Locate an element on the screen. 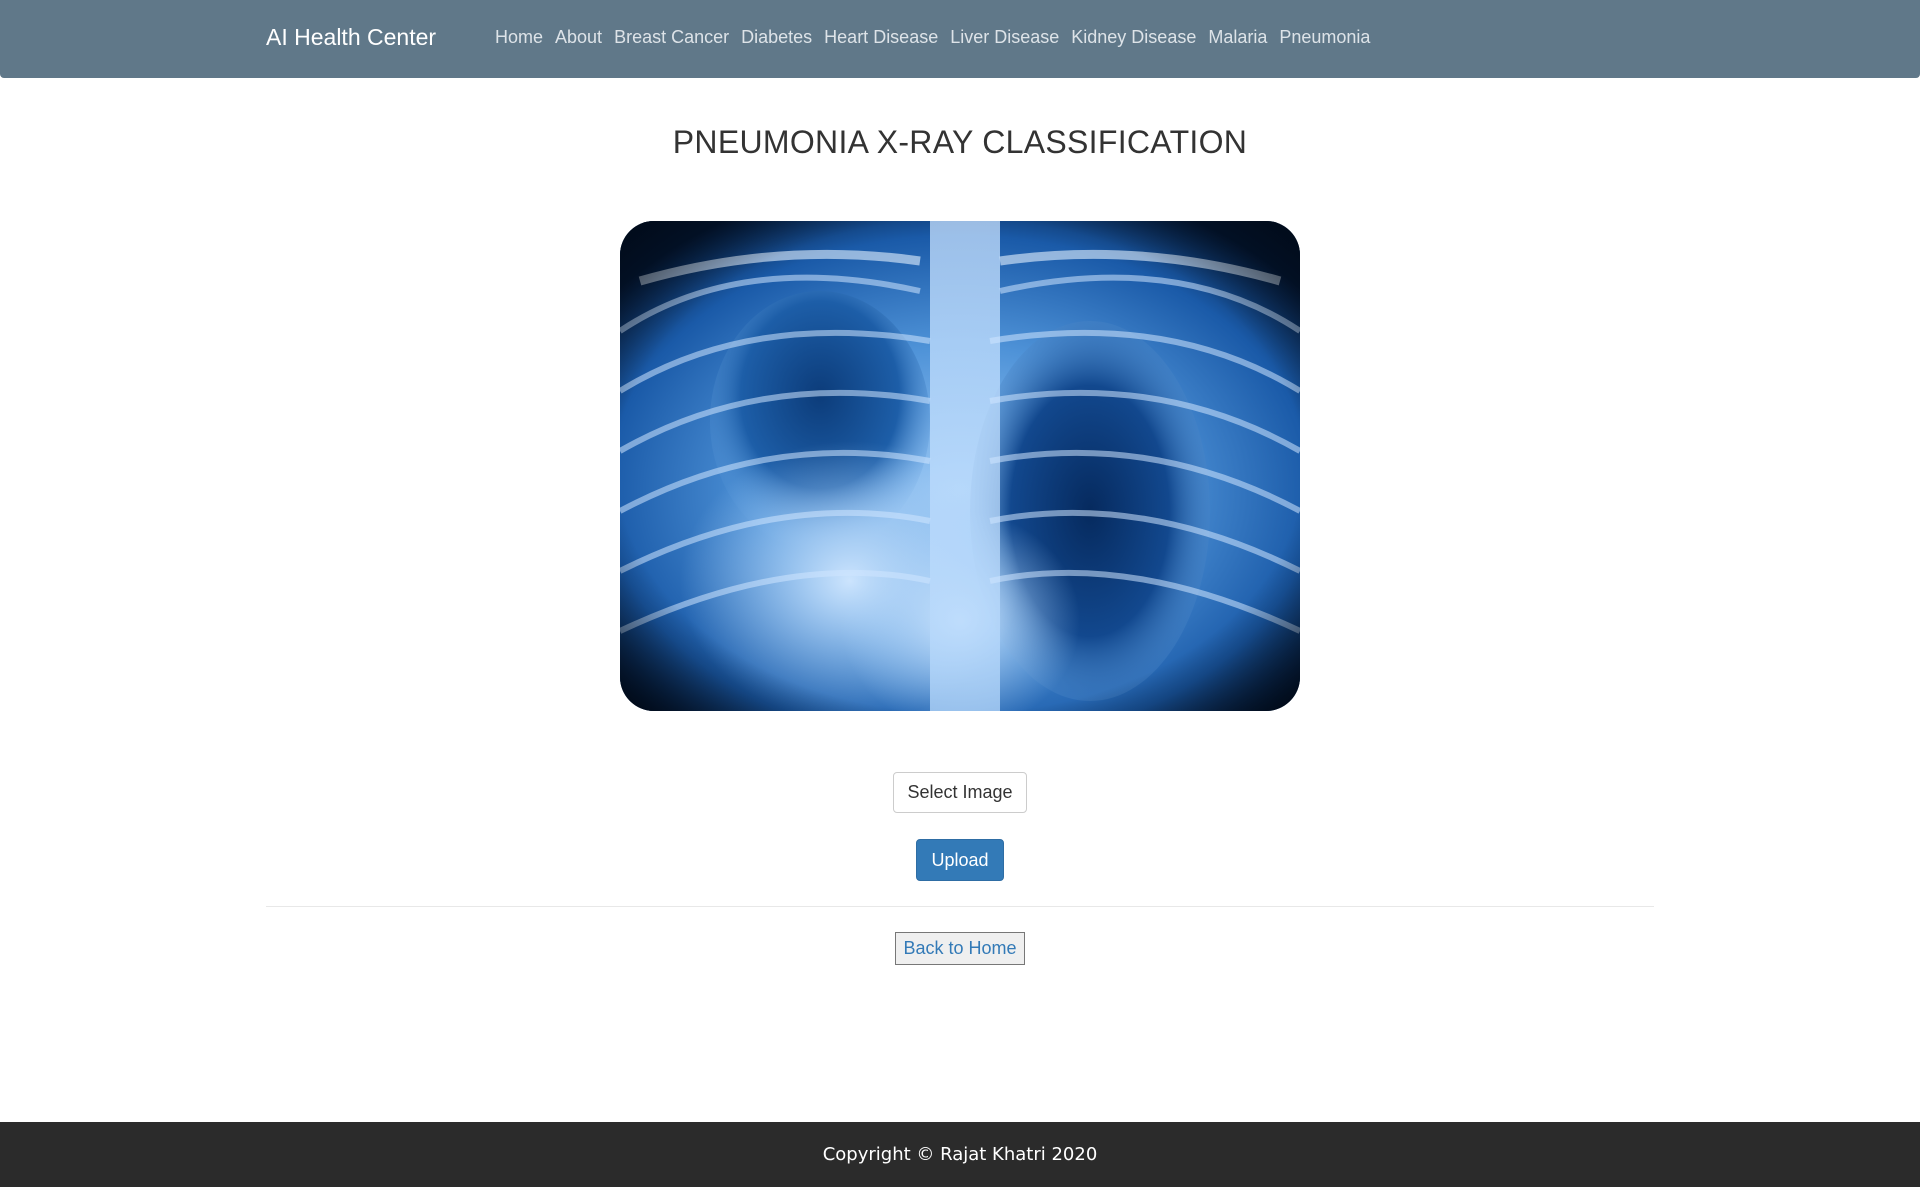 This screenshot has height=1187, width=1920. nav-item: Breast Cancer is located at coordinates (671, 37).